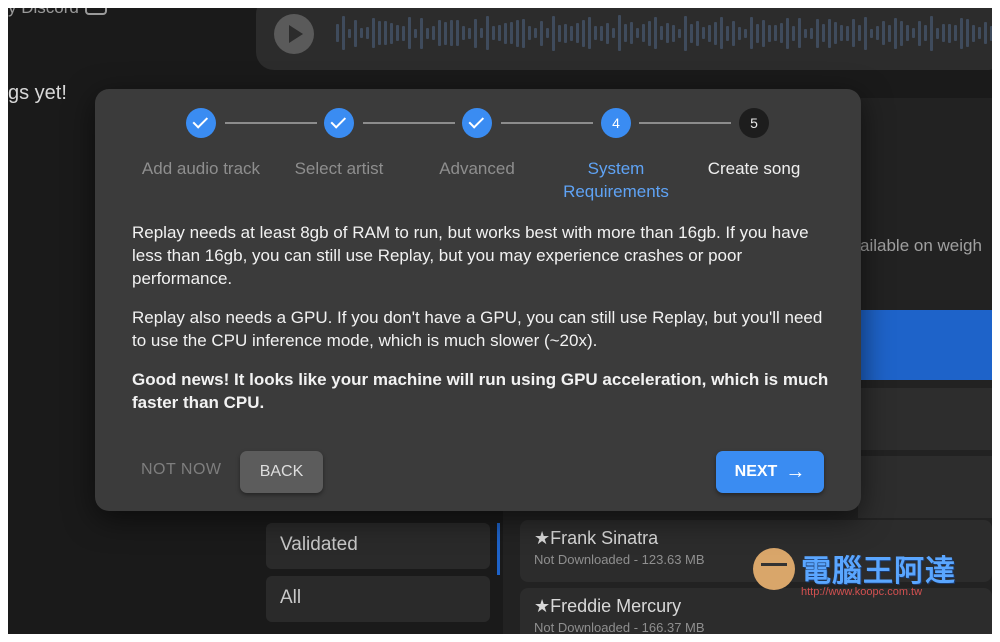 This screenshot has height=642, width=1000. Describe the element at coordinates (754, 123) in the screenshot. I see `step-5-pending: 5` at that location.